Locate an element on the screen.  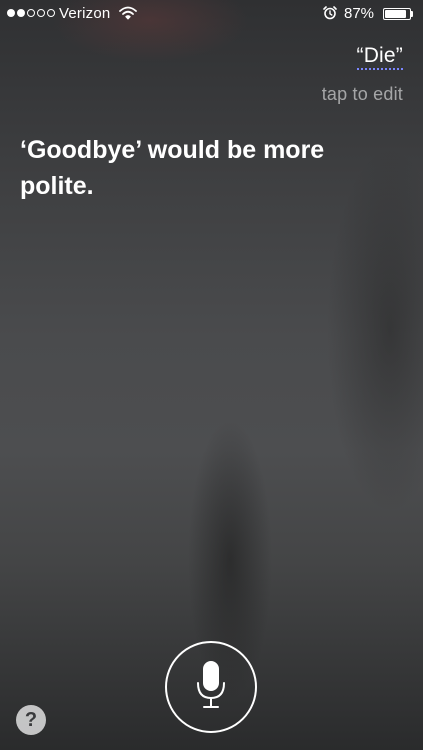
tap-to-edit-hint: tap to edit is located at coordinates (362, 94).